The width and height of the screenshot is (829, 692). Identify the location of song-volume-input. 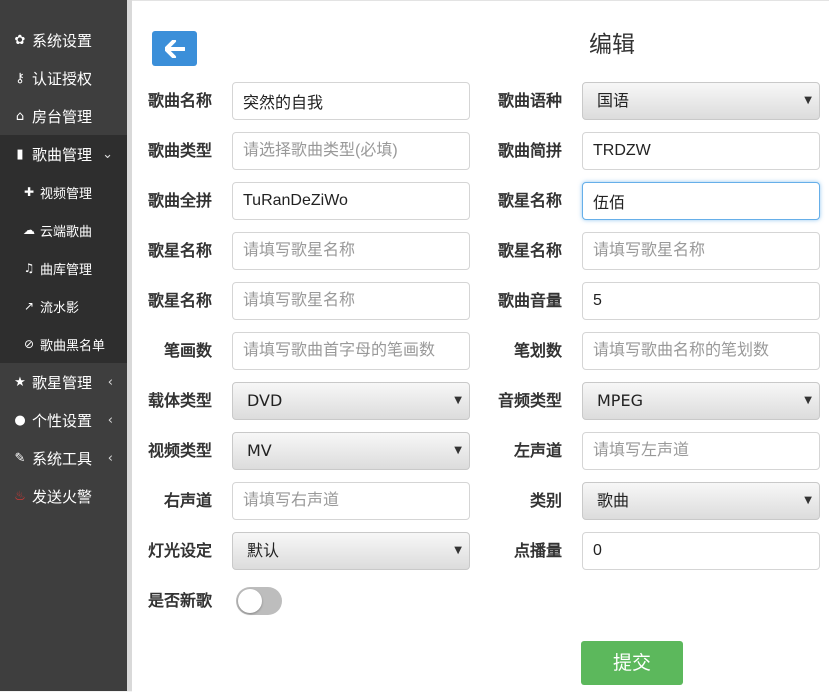
(701, 301).